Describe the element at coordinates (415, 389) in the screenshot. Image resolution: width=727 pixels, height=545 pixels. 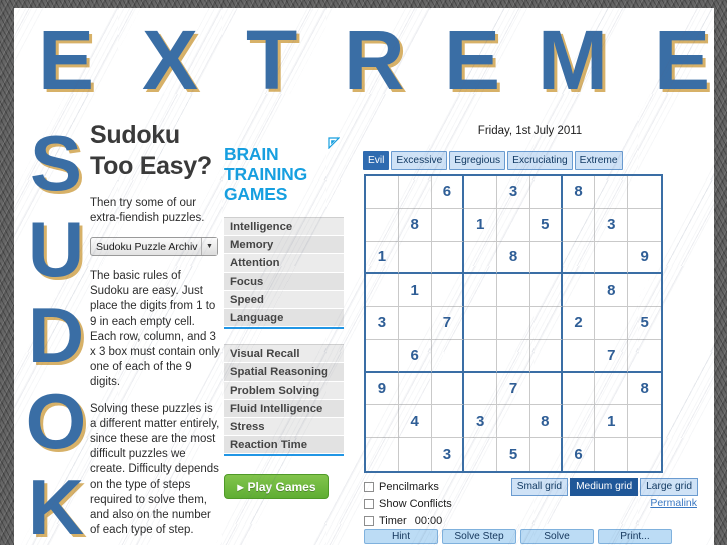
I see `sudoku-cell-r7c2` at that location.